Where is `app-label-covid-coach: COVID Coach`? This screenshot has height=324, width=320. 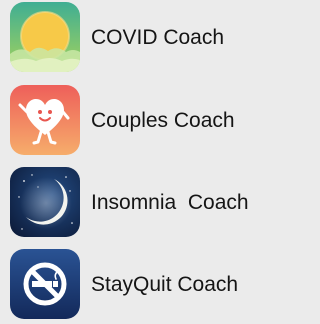 app-label-covid-coach: COVID Coach is located at coordinates (158, 37).